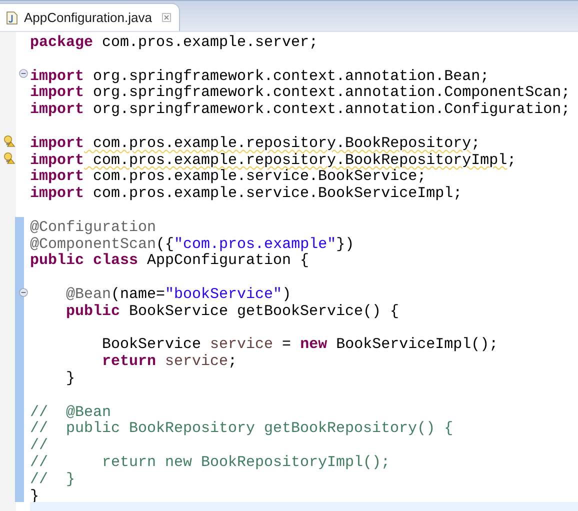  Describe the element at coordinates (178, 295) in the screenshot. I see `code-line: @Bean(name="bookService")` at that location.